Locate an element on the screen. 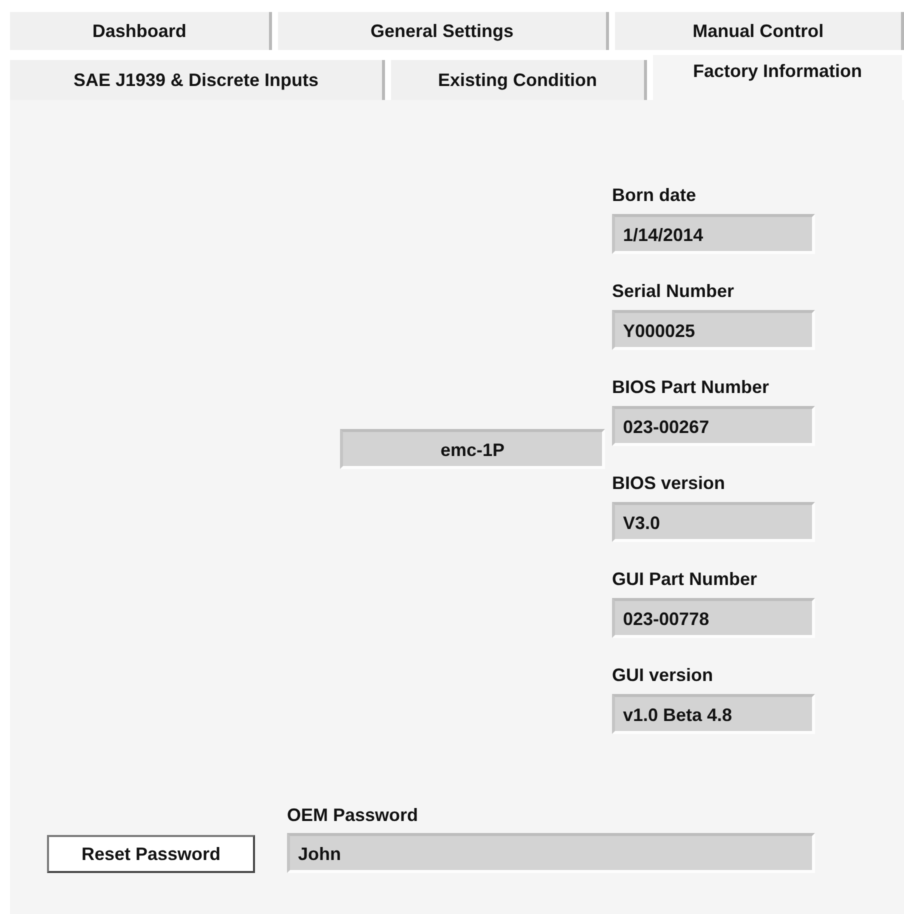  value-display: 023-00267 is located at coordinates (713, 426).